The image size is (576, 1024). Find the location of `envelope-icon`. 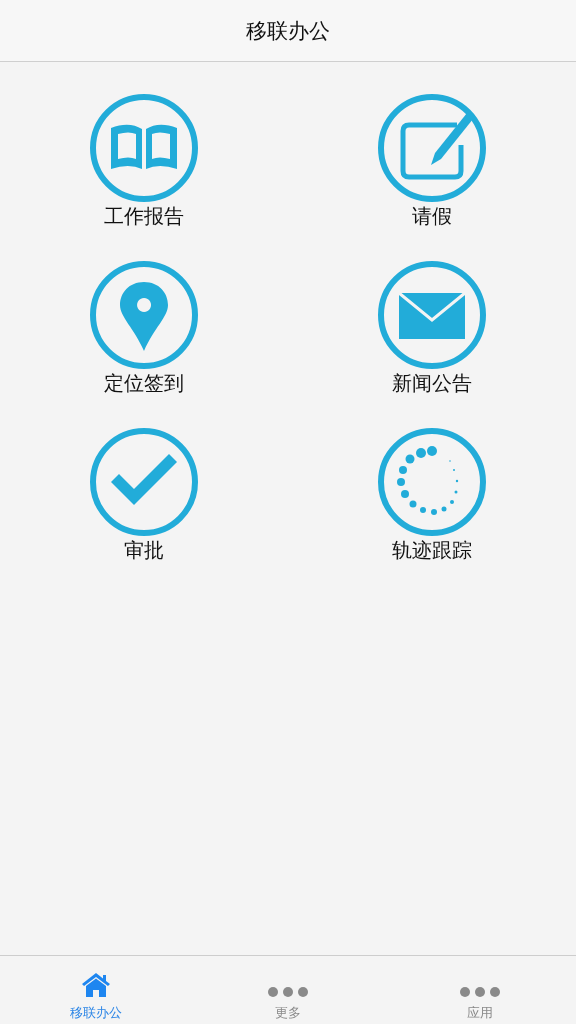

envelope-icon is located at coordinates (432, 315).